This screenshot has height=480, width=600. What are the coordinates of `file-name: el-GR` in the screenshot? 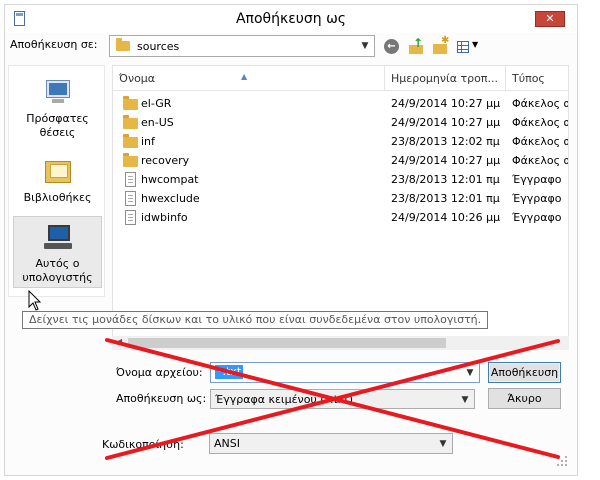 It's located at (156, 103).